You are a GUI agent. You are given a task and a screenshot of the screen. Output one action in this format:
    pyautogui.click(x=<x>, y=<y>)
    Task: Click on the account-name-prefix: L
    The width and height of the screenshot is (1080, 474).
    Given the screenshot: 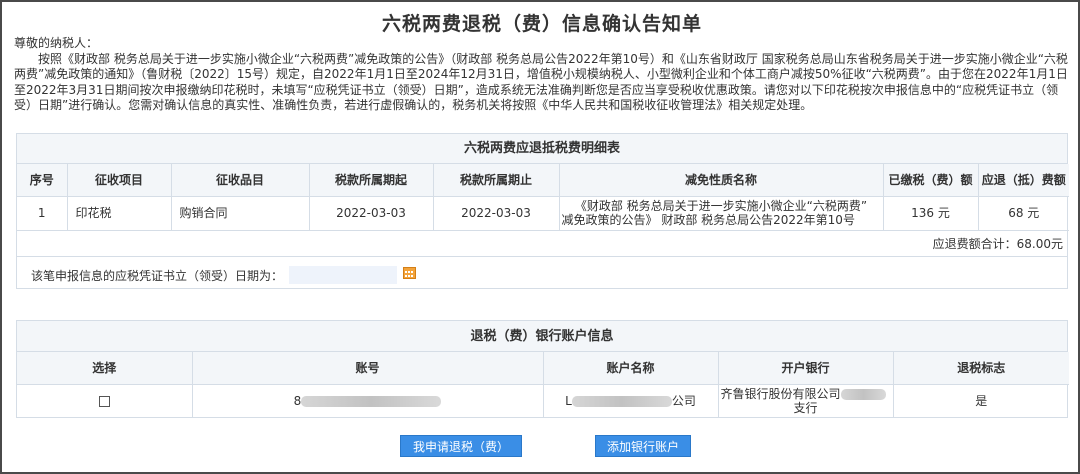 What is the action you would take?
    pyautogui.click(x=568, y=400)
    